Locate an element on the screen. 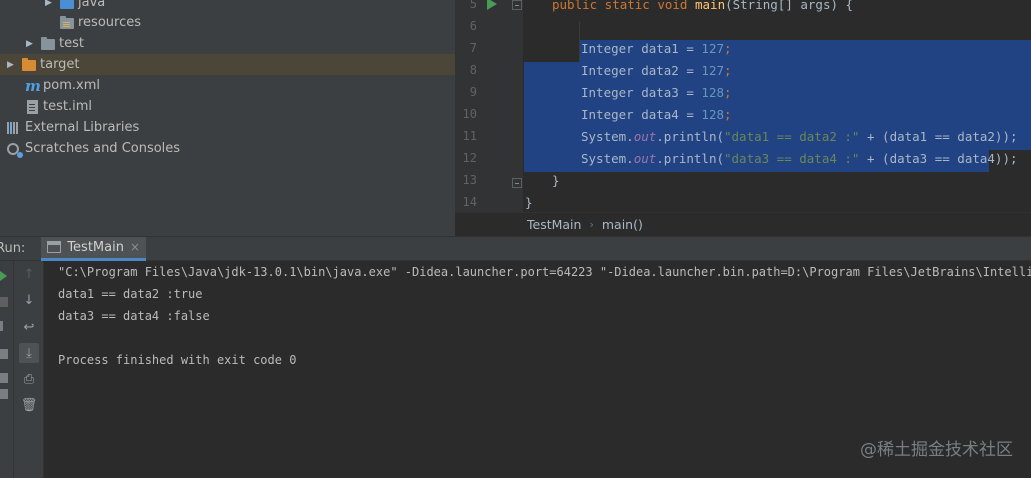 The image size is (1031, 478). code-text: public static void main(String[] args) { is located at coordinates (703, 6).